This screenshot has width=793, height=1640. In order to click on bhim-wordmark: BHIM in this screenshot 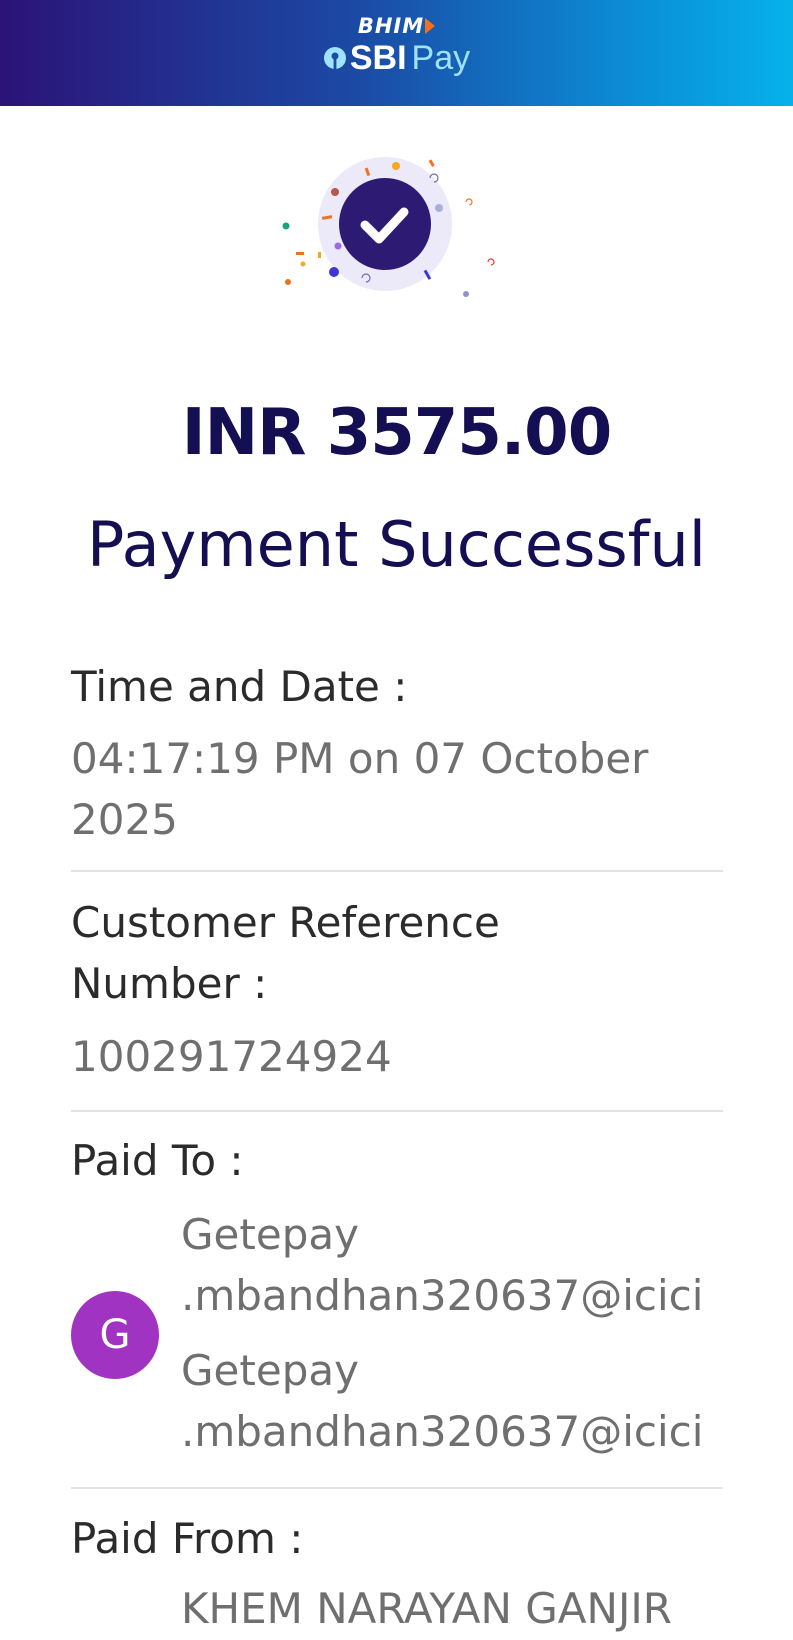, I will do `click(396, 26)`.